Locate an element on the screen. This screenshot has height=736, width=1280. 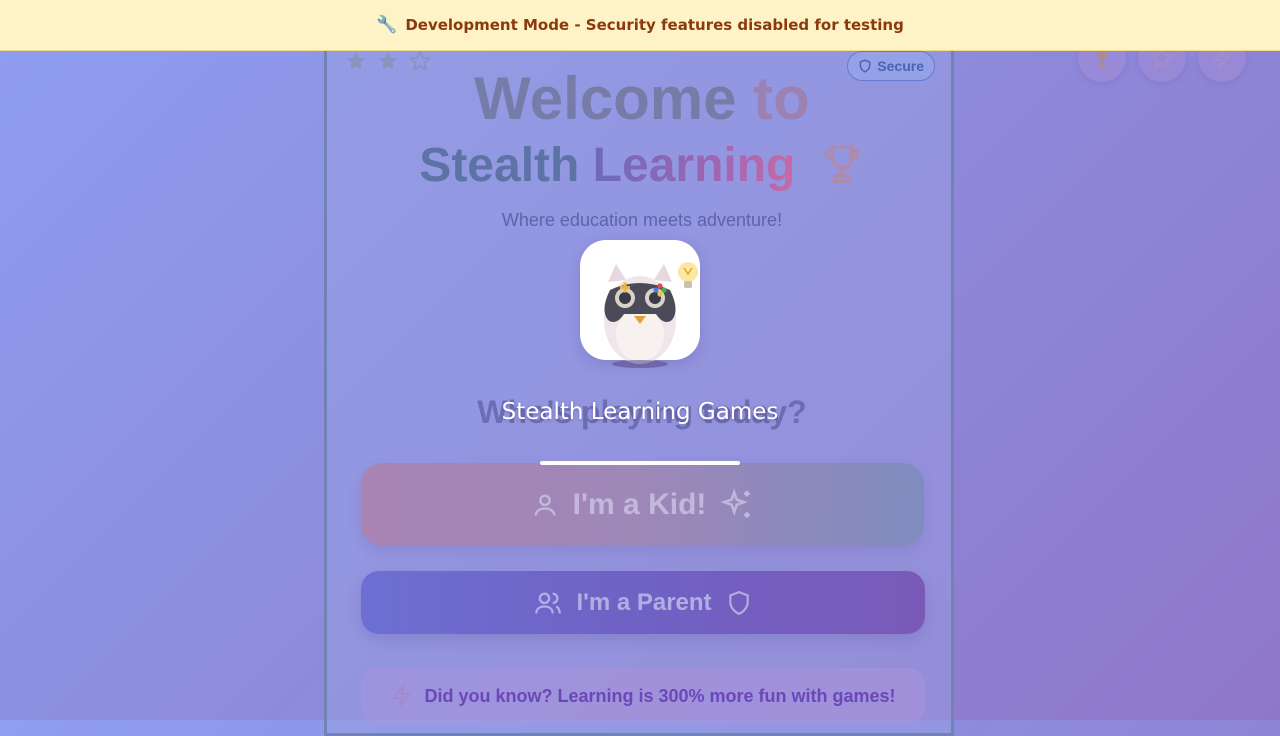
parent-button-label: I'm a Parent is located at coordinates (644, 602).